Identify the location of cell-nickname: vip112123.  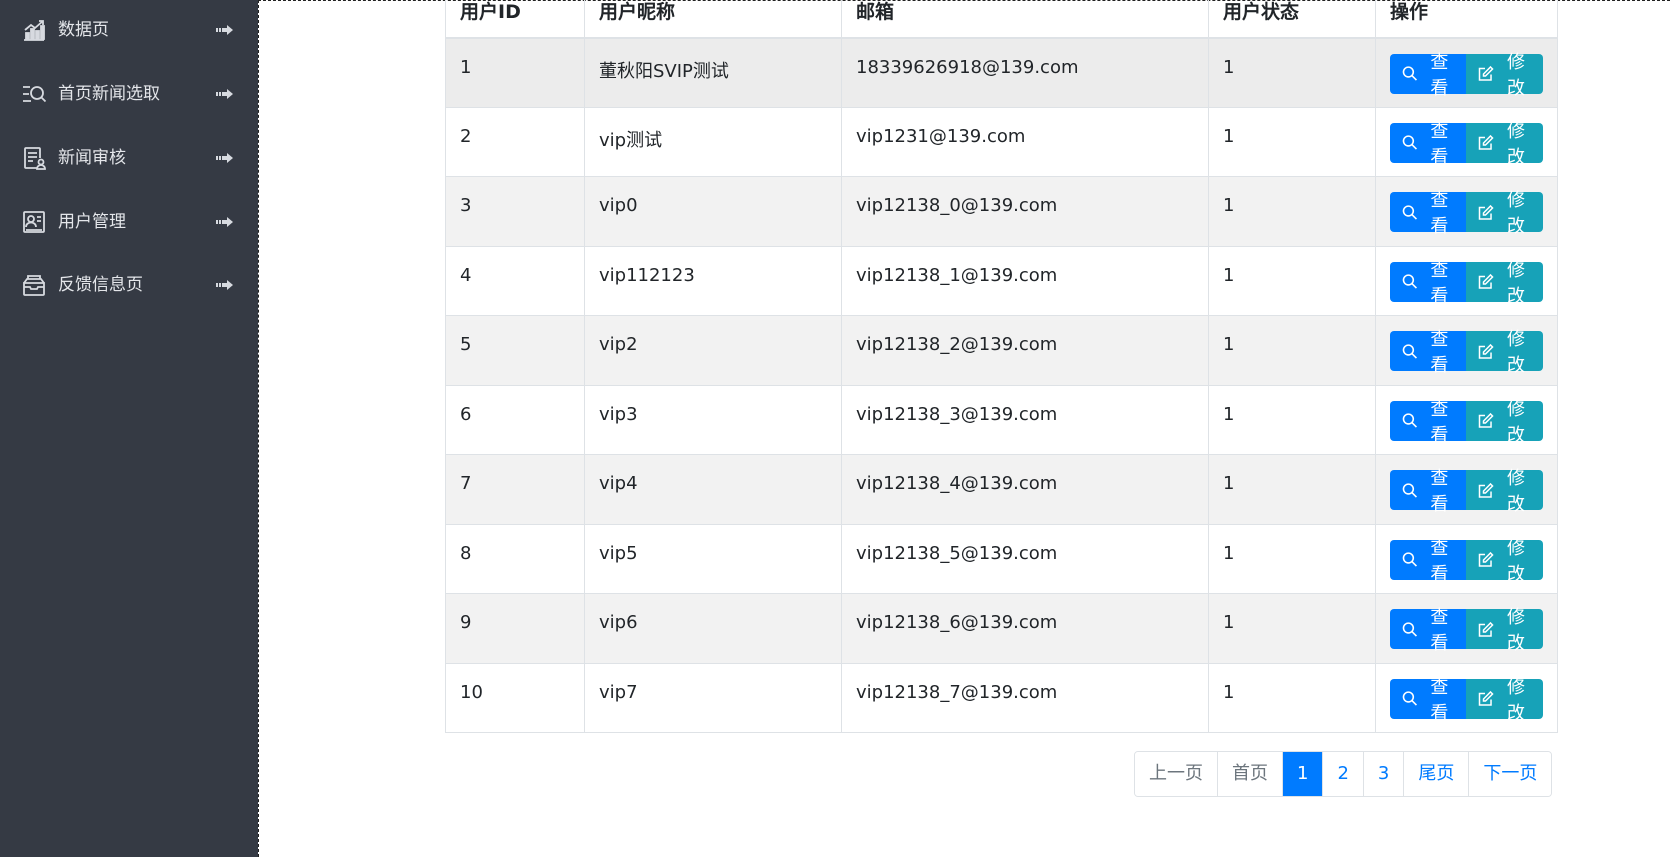
(713, 280).